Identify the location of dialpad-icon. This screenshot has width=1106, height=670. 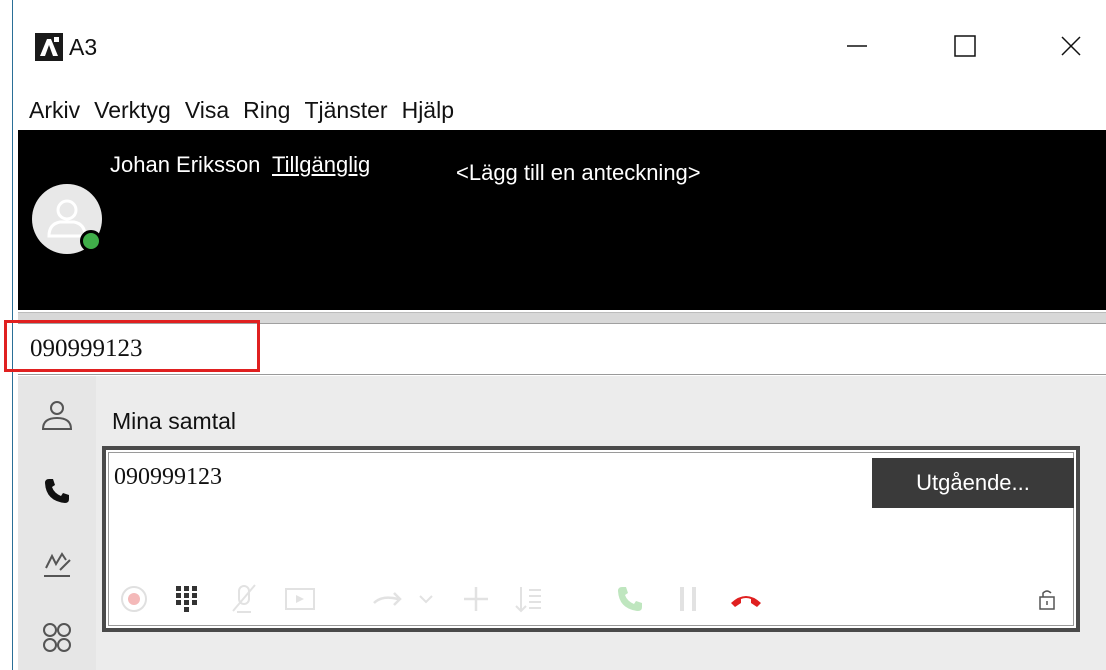
(186, 599).